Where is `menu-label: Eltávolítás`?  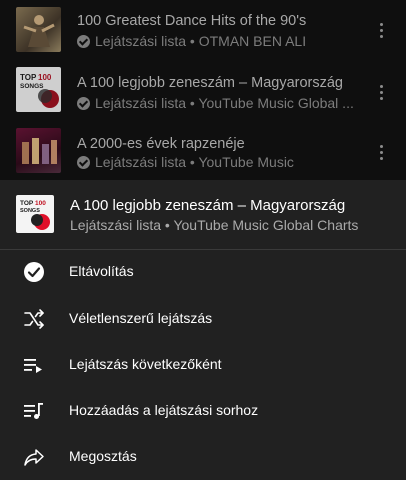
menu-label: Eltávolítás is located at coordinates (101, 271).